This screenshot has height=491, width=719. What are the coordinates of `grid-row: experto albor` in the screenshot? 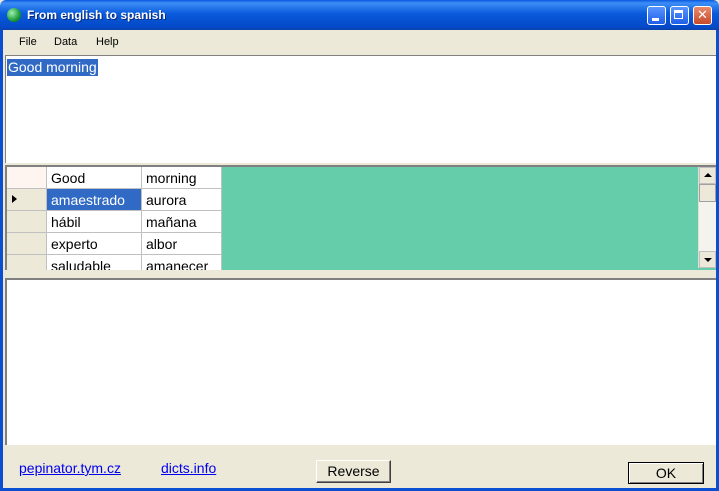 It's located at (114, 243).